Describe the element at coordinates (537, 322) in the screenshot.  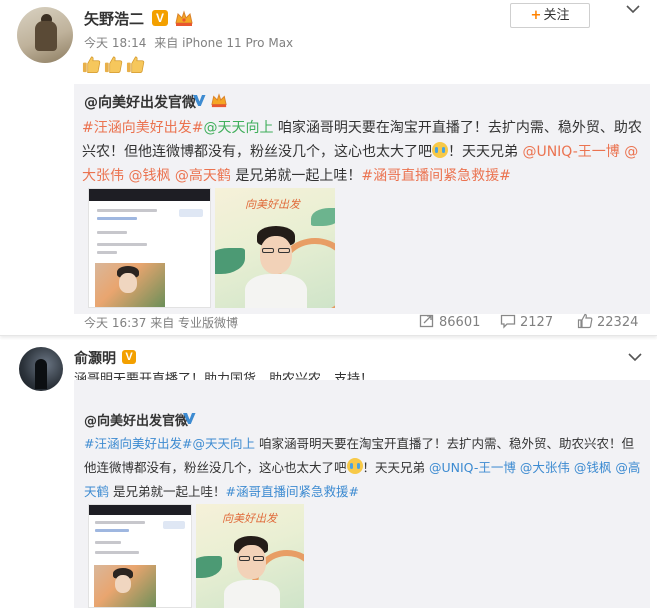
I see `comment-count: 2127` at that location.